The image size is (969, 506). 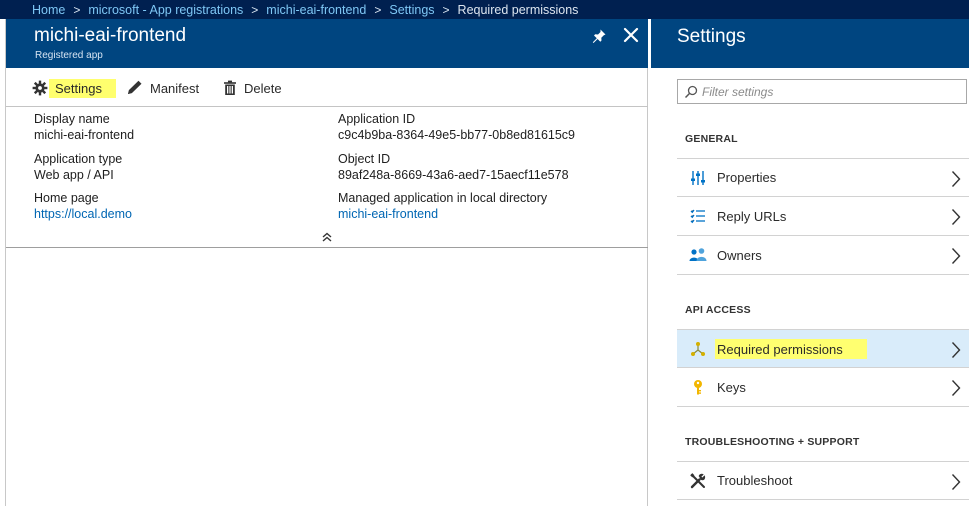 I want to click on list-icon, so click(x=698, y=216).